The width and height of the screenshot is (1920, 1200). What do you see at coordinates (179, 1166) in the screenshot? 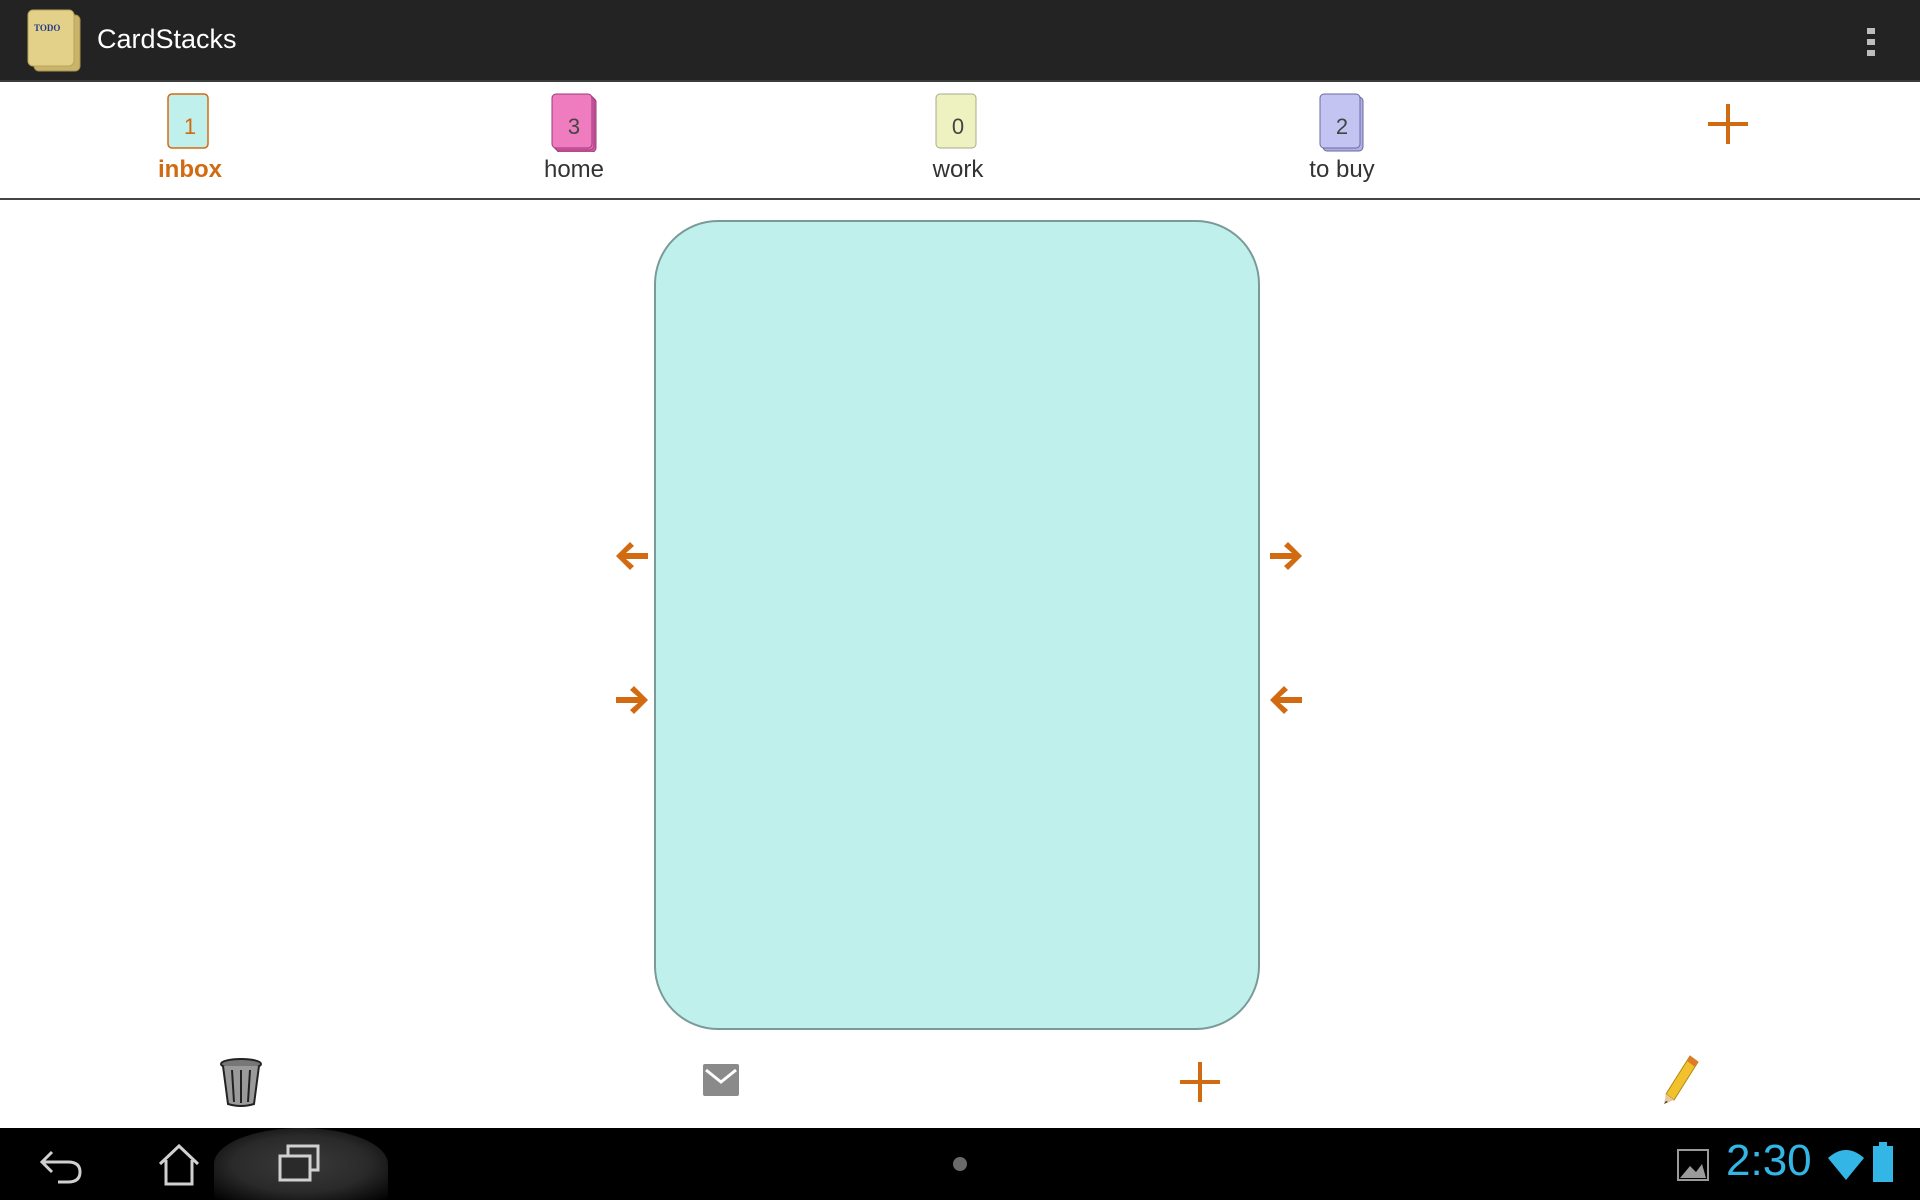
I see `home-icon` at bounding box center [179, 1166].